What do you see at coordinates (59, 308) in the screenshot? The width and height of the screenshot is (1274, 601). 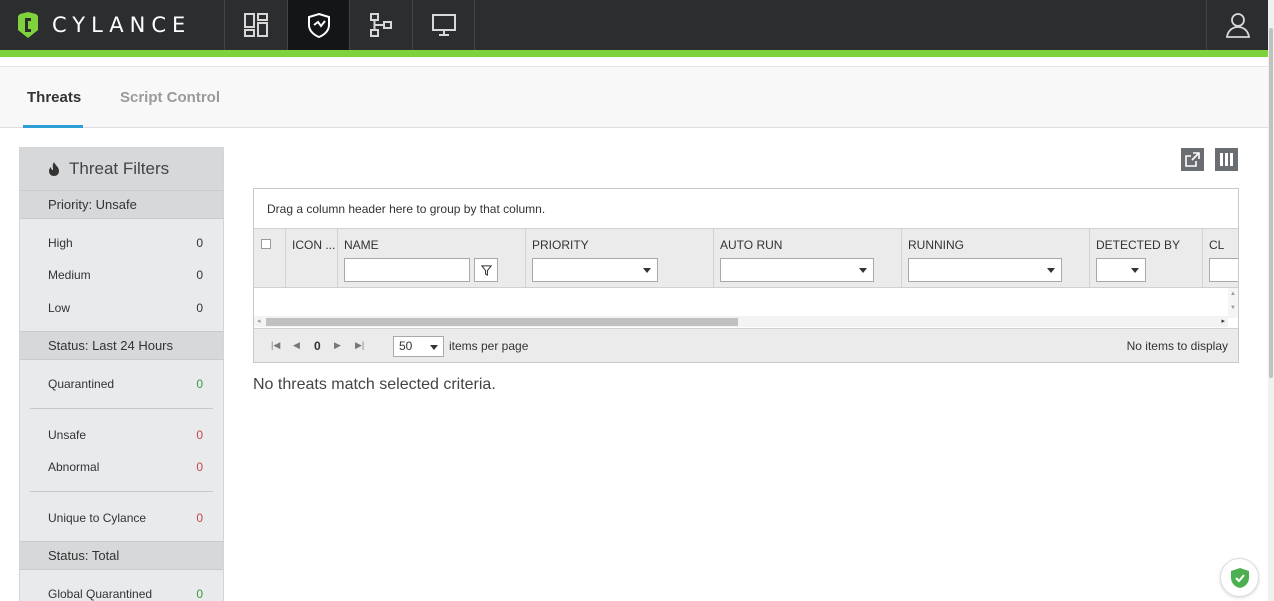 I see `filter-label: Low` at bounding box center [59, 308].